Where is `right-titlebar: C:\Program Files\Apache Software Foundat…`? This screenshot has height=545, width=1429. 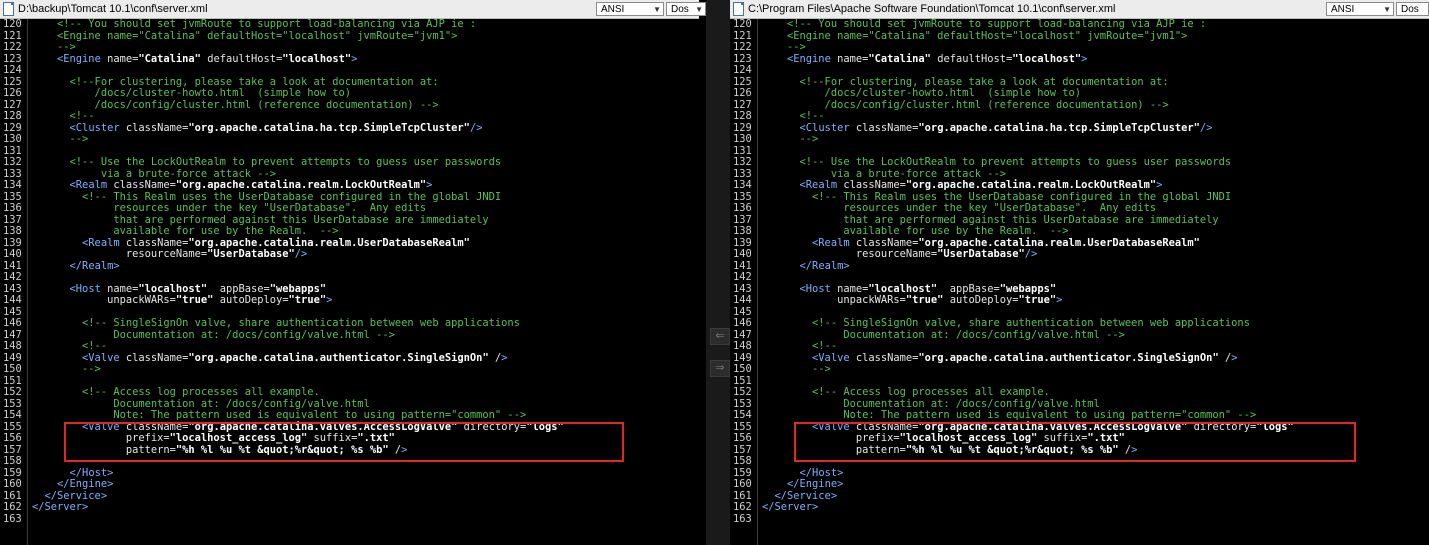 right-titlebar: C:\Program Files\Apache Software Foundat… is located at coordinates (1079, 9).